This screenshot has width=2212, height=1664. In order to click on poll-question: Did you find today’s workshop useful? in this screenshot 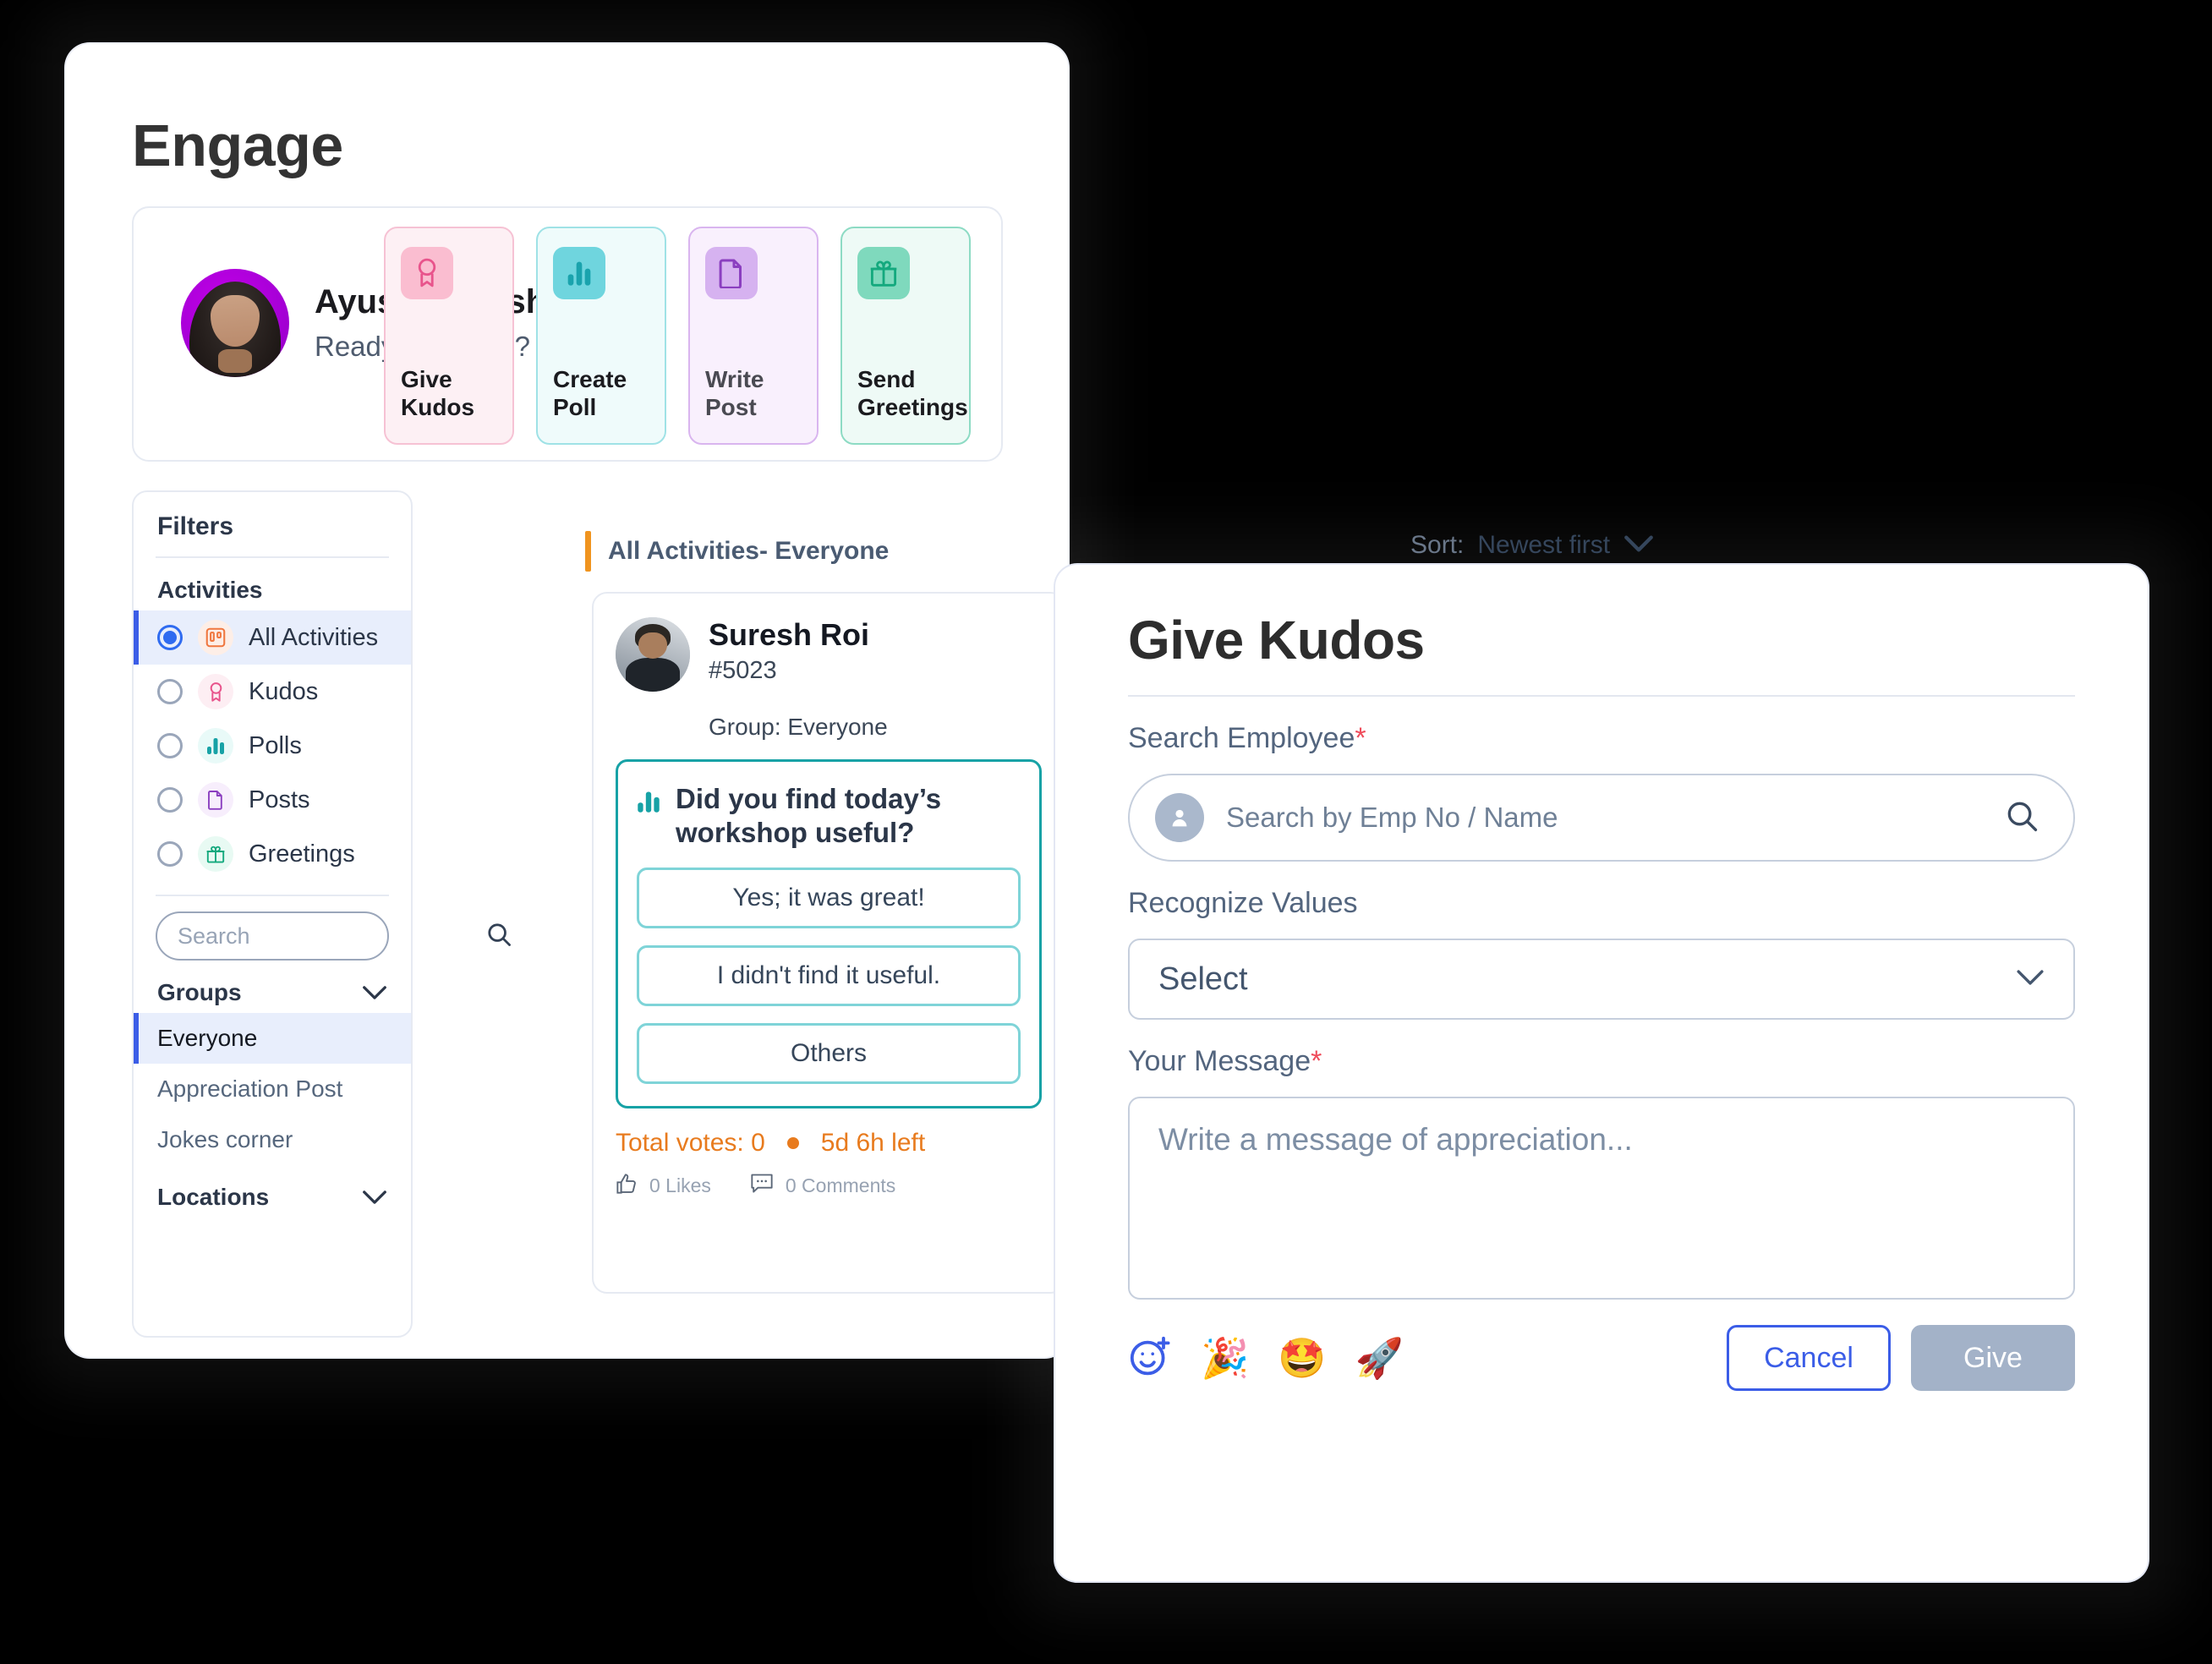, I will do `click(809, 816)`.